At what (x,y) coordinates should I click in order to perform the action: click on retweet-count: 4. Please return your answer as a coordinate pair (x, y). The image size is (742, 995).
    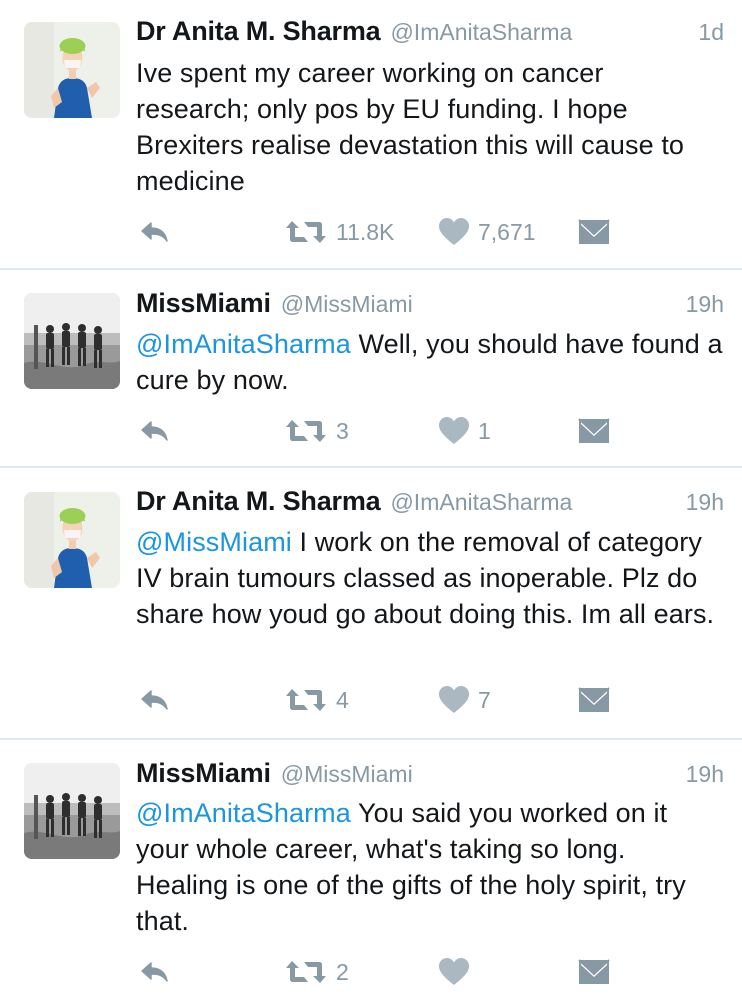
    Looking at the image, I should click on (342, 699).